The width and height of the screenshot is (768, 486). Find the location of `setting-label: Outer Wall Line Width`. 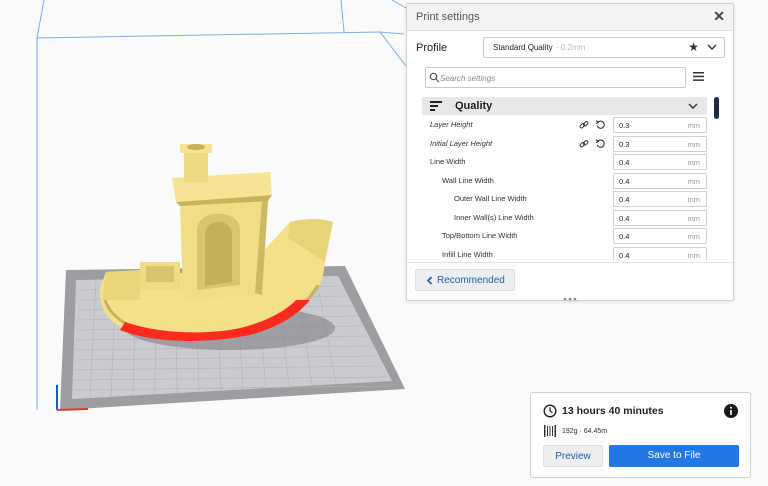

setting-label: Outer Wall Line Width is located at coordinates (490, 198).